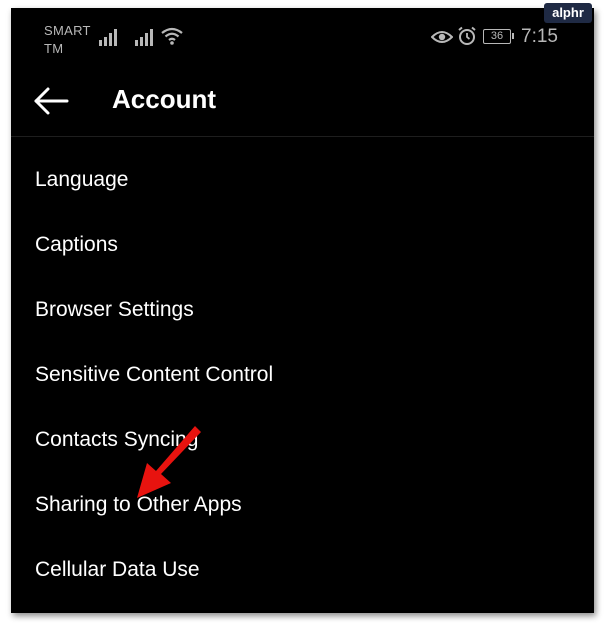 The width and height of the screenshot is (604, 623). I want to click on app-header: Account, so click(302, 103).